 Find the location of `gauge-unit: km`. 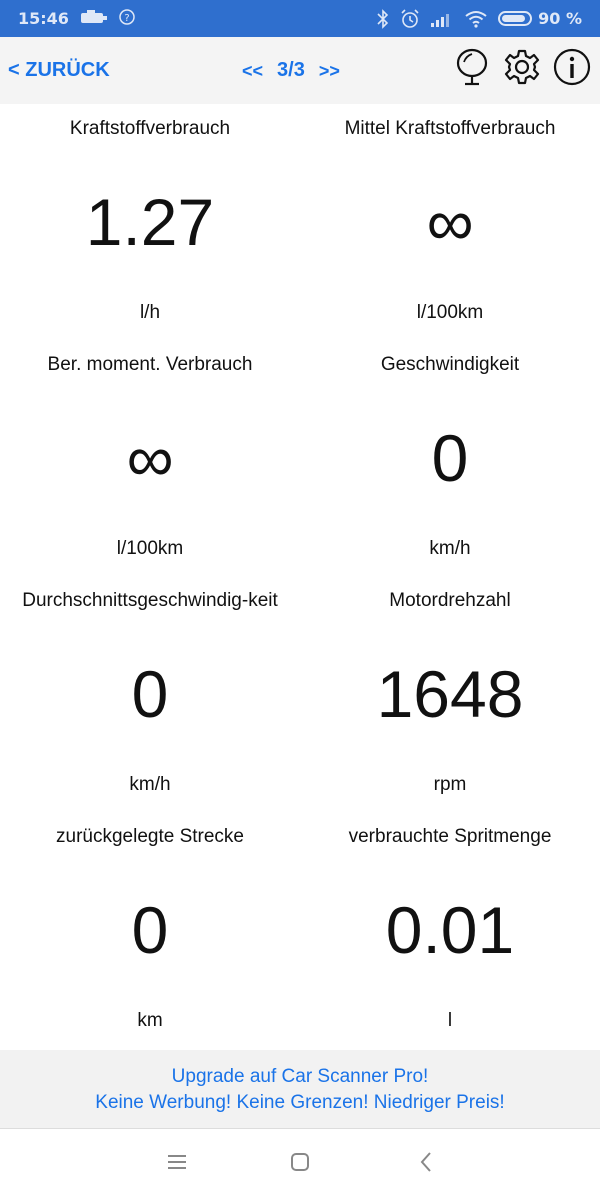

gauge-unit: km is located at coordinates (150, 1020).